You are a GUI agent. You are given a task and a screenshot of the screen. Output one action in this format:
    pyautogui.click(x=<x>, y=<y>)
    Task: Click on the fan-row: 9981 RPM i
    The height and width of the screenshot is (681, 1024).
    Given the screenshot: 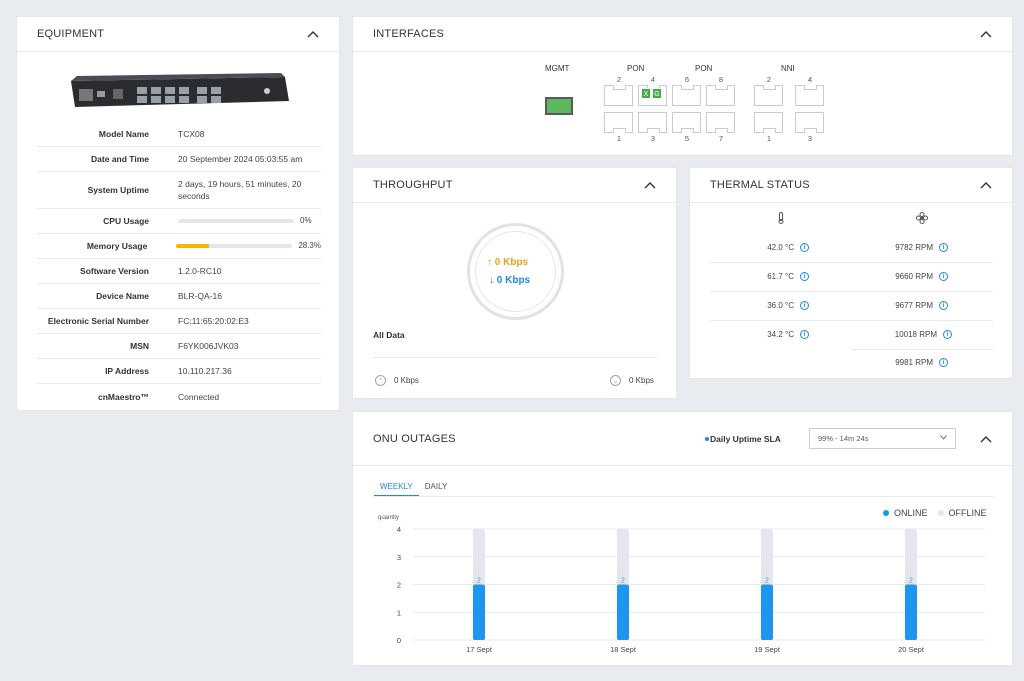 What is the action you would take?
    pyautogui.click(x=904, y=362)
    